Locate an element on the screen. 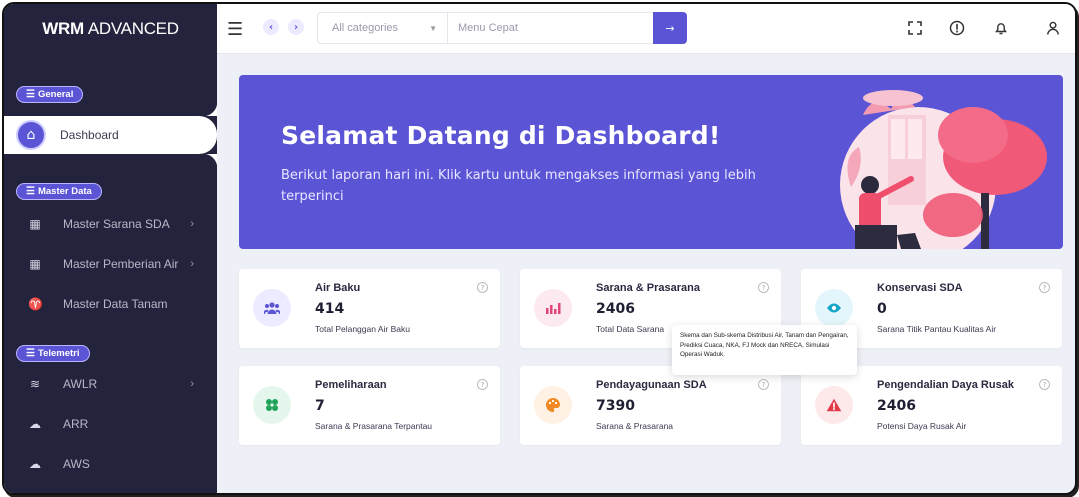 The width and height of the screenshot is (1079, 497). warning-icon is located at coordinates (834, 405).